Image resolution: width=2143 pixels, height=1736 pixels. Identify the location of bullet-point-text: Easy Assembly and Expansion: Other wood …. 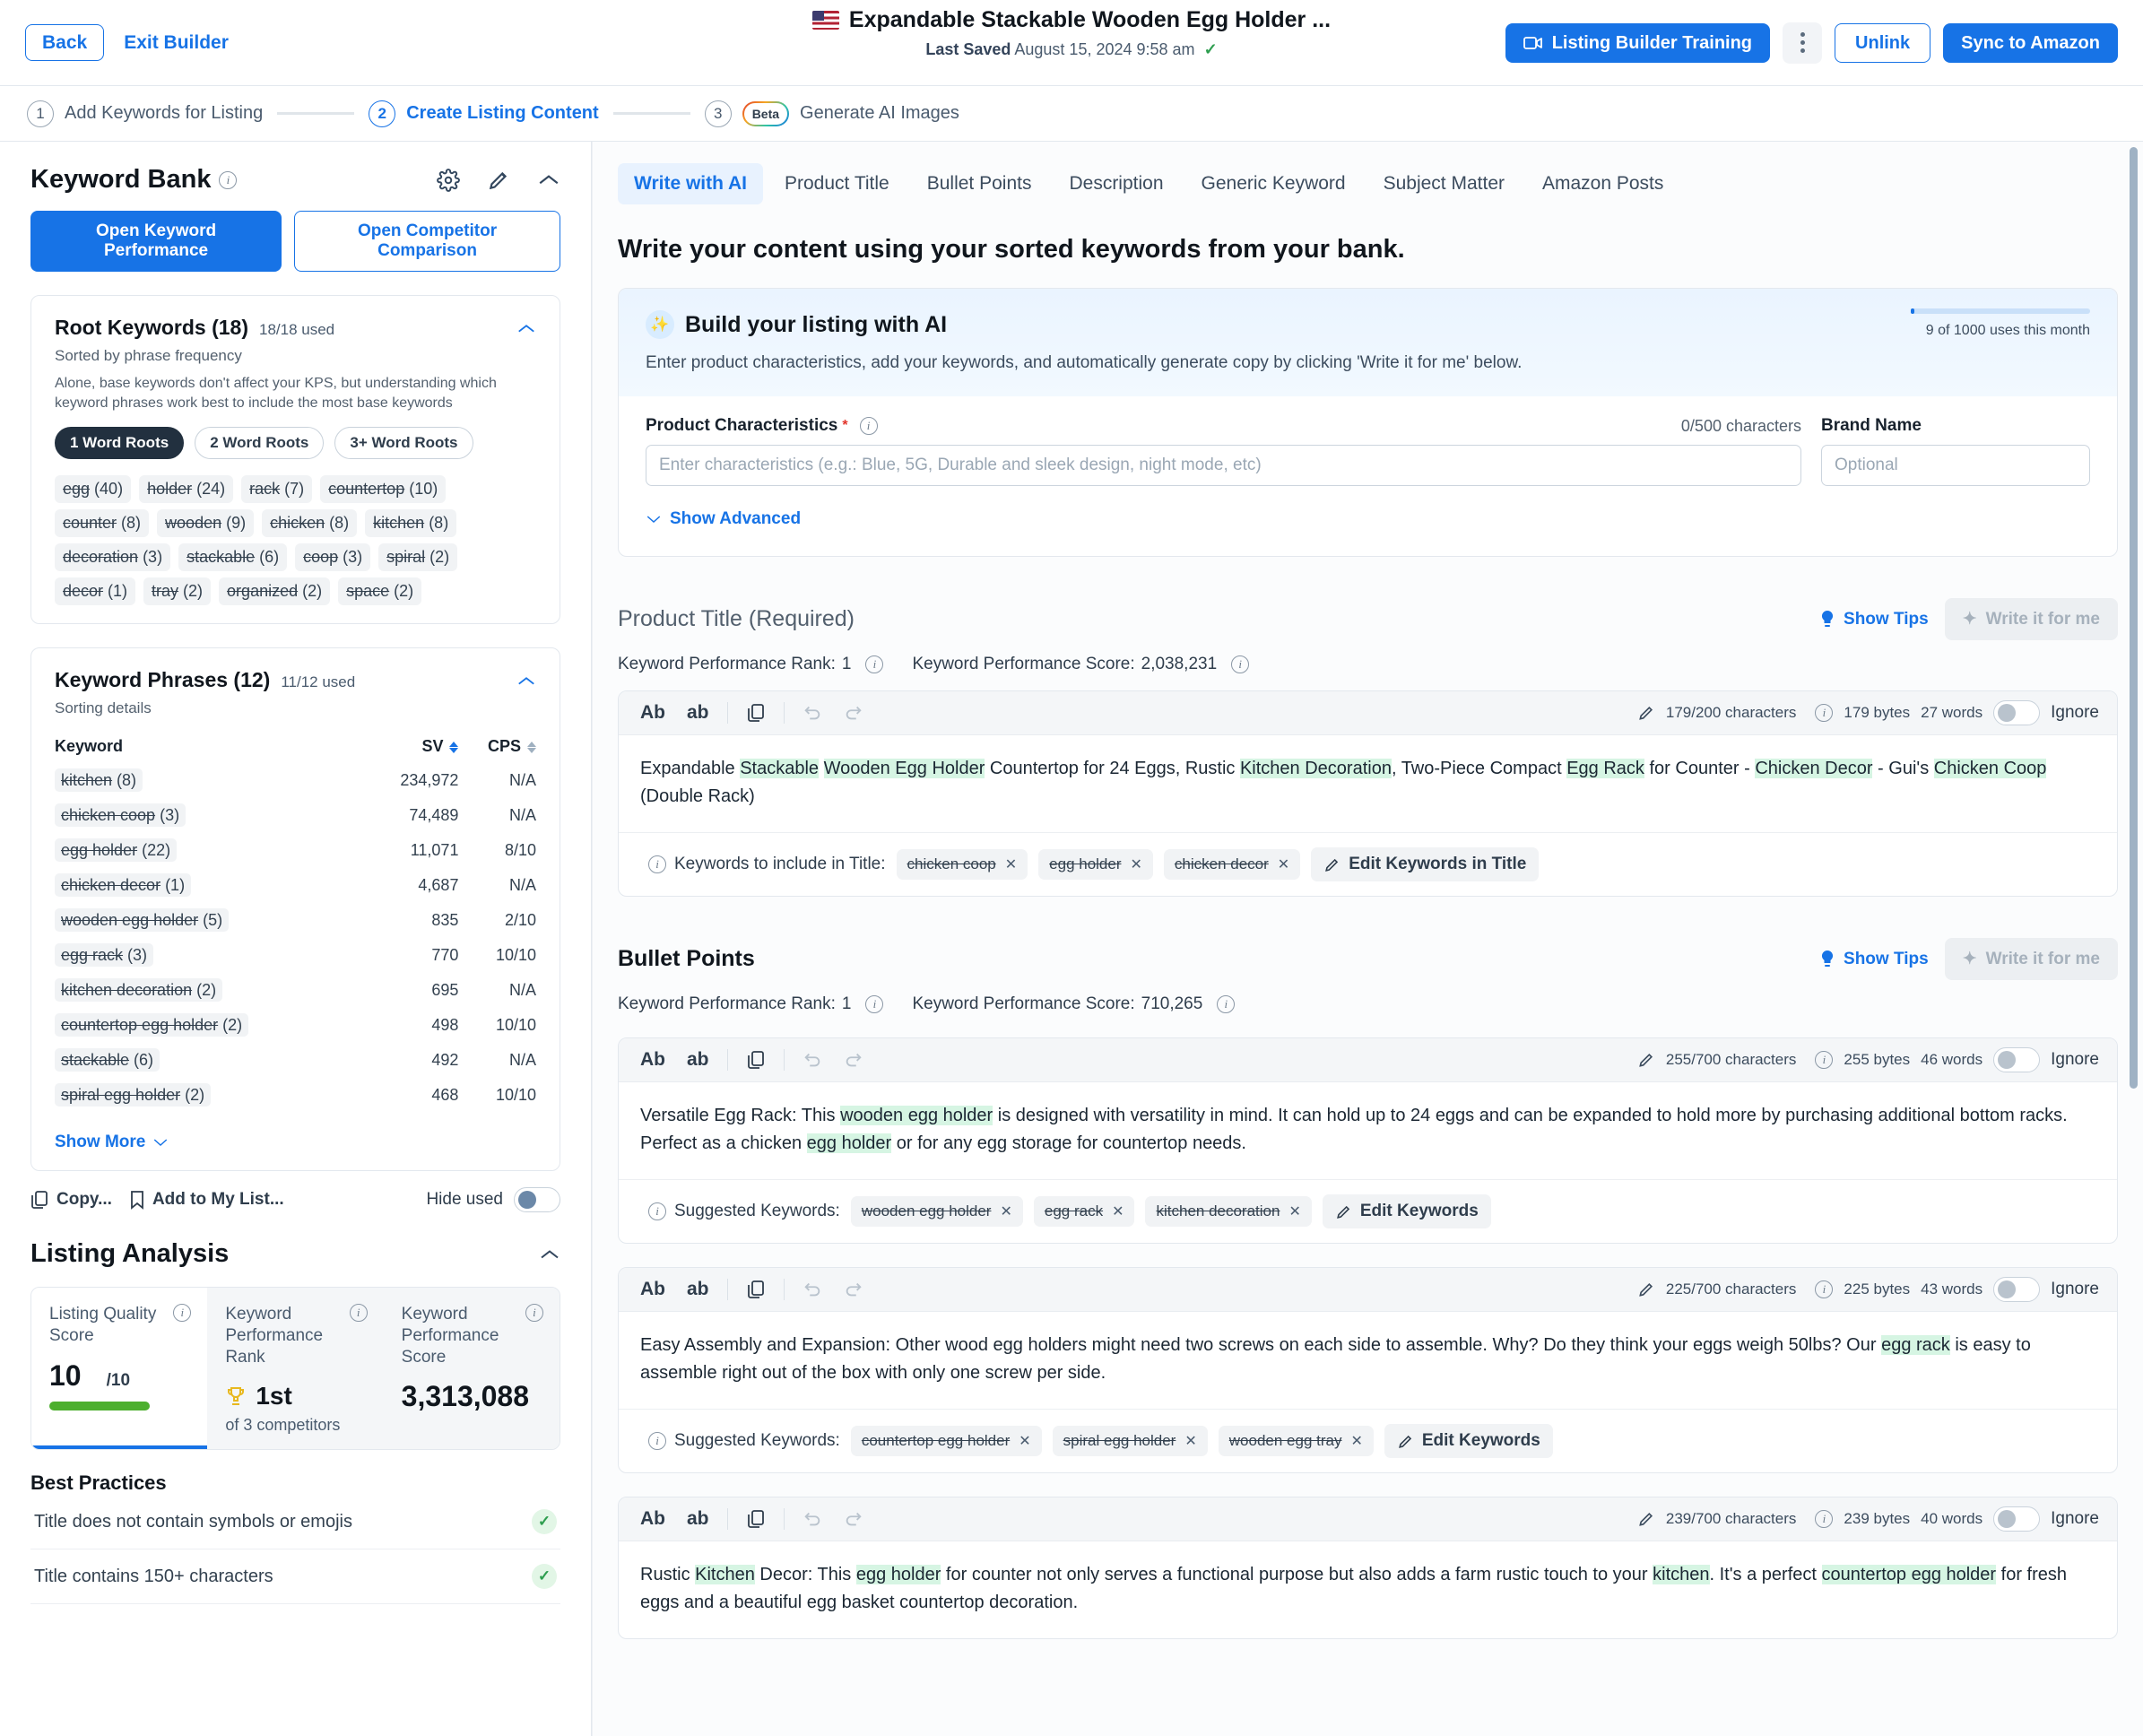
(1368, 1360).